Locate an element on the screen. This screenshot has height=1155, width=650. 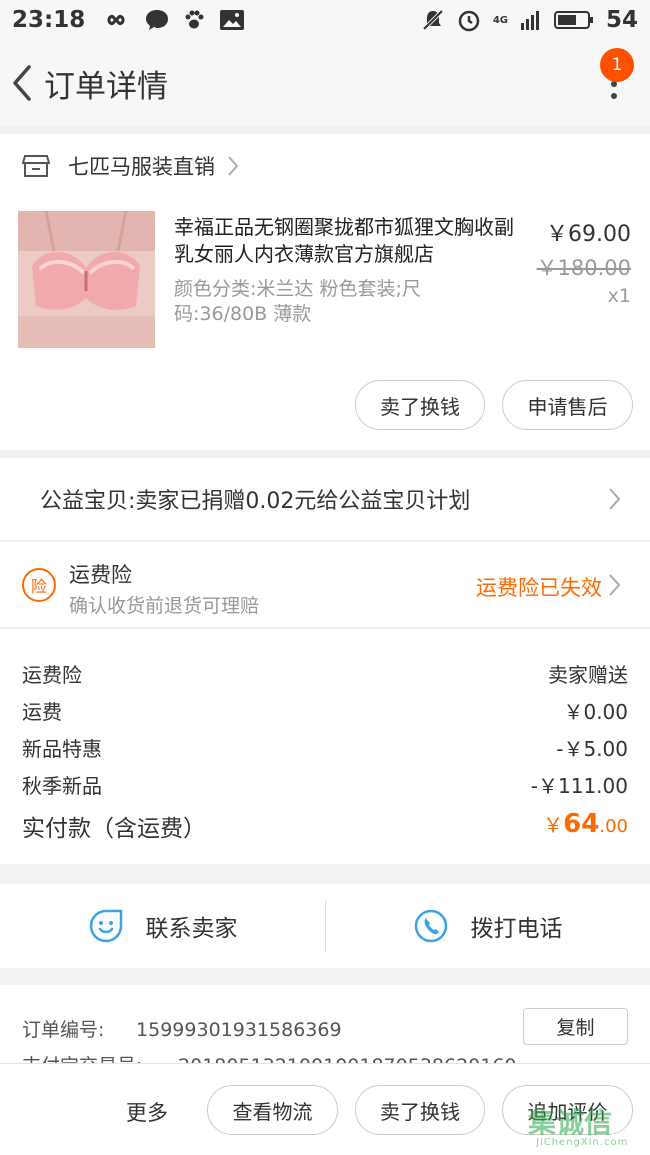
product-thumbnail is located at coordinates (86, 279).